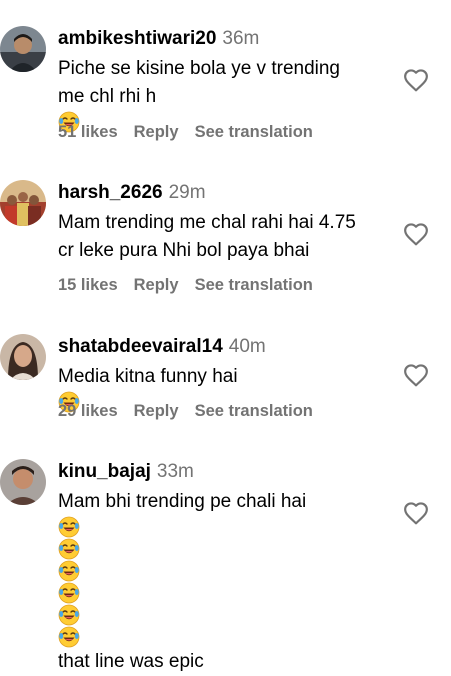 This screenshot has width=451, height=676. I want to click on timestamp: 33m, so click(175, 471).